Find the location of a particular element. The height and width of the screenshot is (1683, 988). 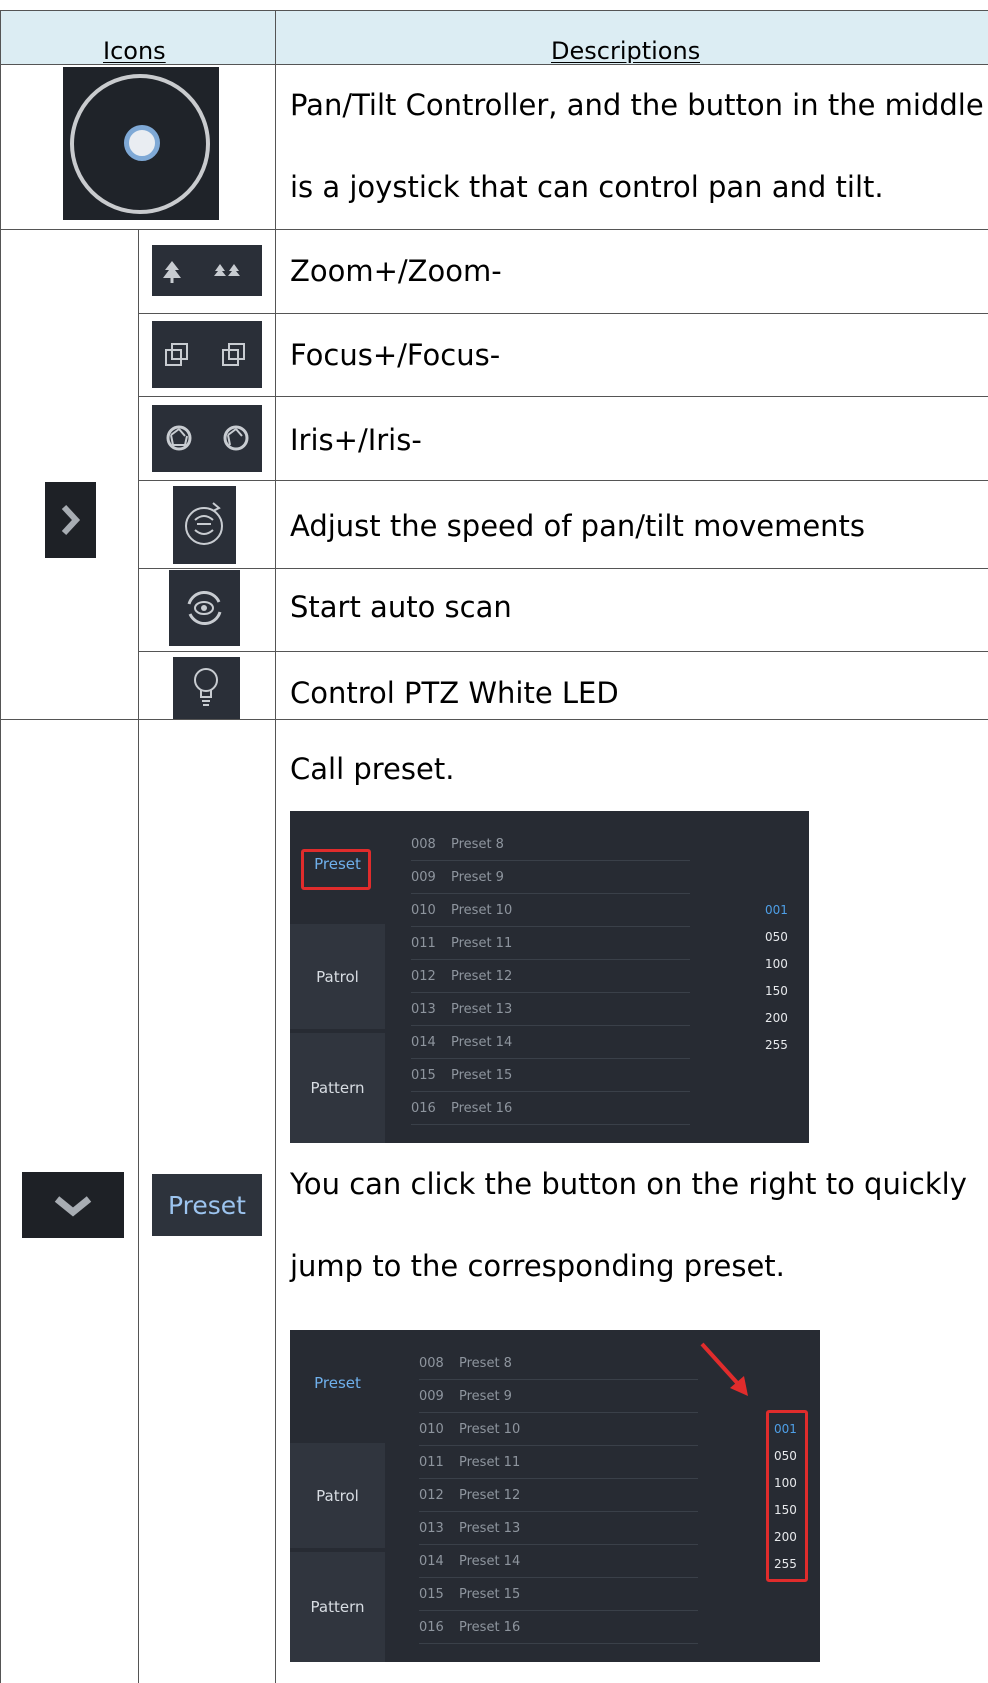

preset-button: Preset is located at coordinates (207, 1205).